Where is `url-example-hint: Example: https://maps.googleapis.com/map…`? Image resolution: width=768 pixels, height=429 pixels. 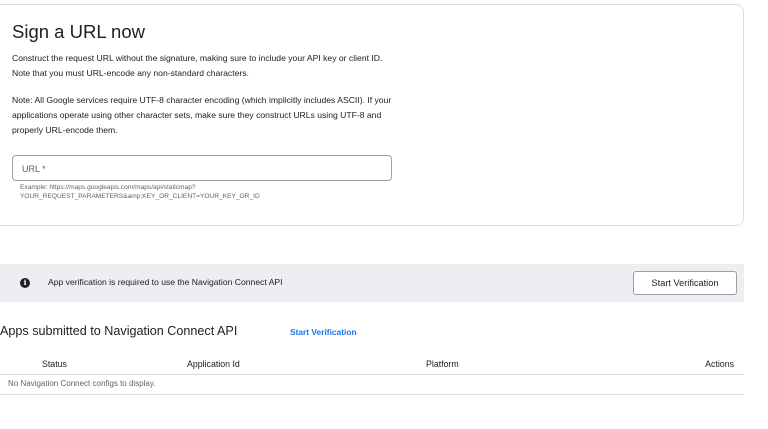
url-example-hint: Example: https://maps.googleapis.com/map… is located at coordinates (200, 192).